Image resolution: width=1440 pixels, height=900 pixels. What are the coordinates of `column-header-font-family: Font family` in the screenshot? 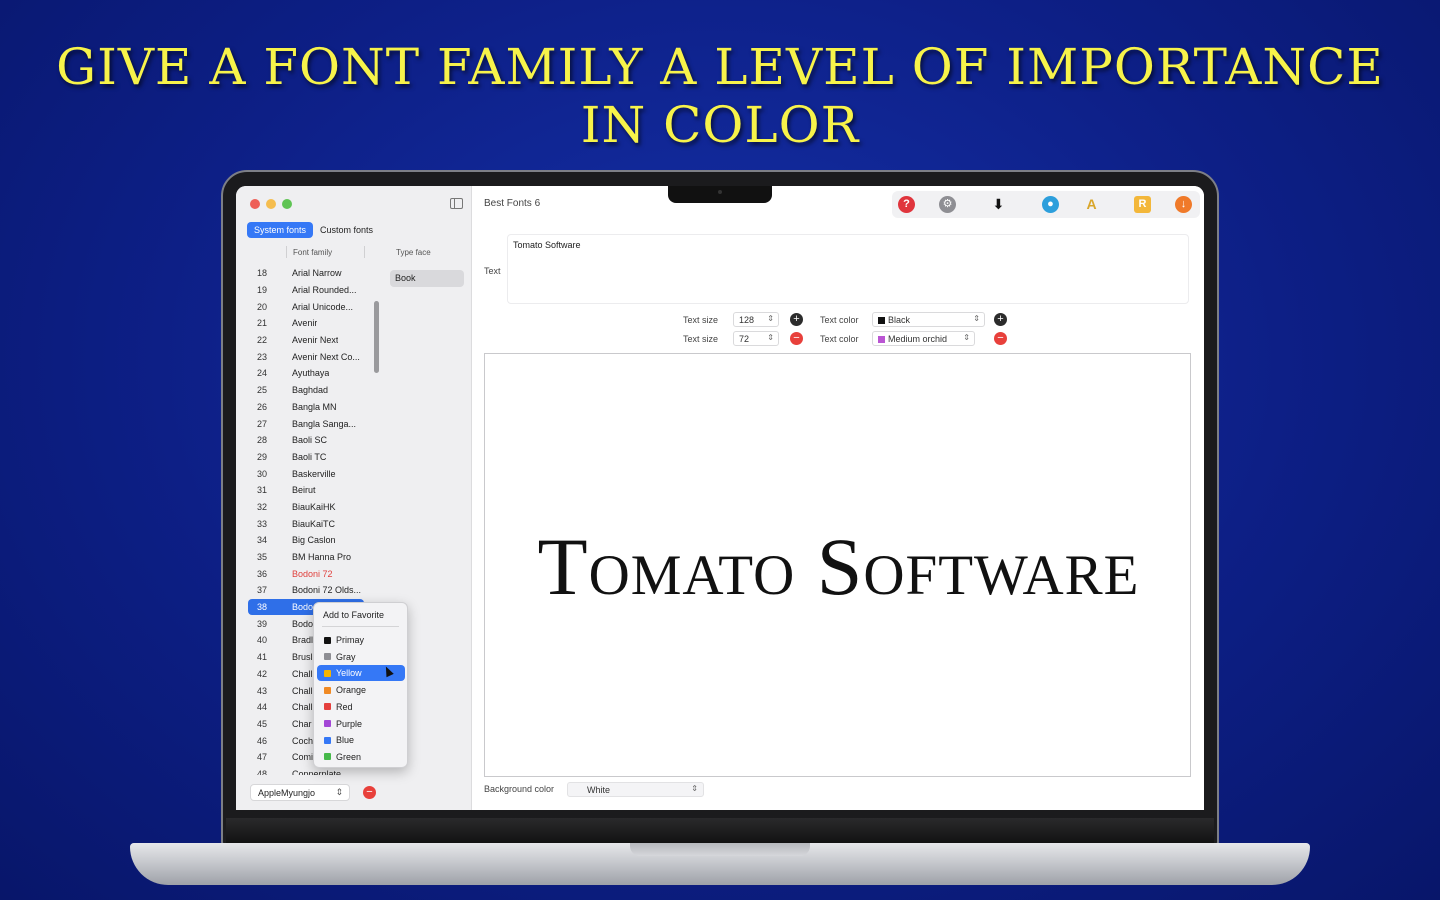 It's located at (312, 252).